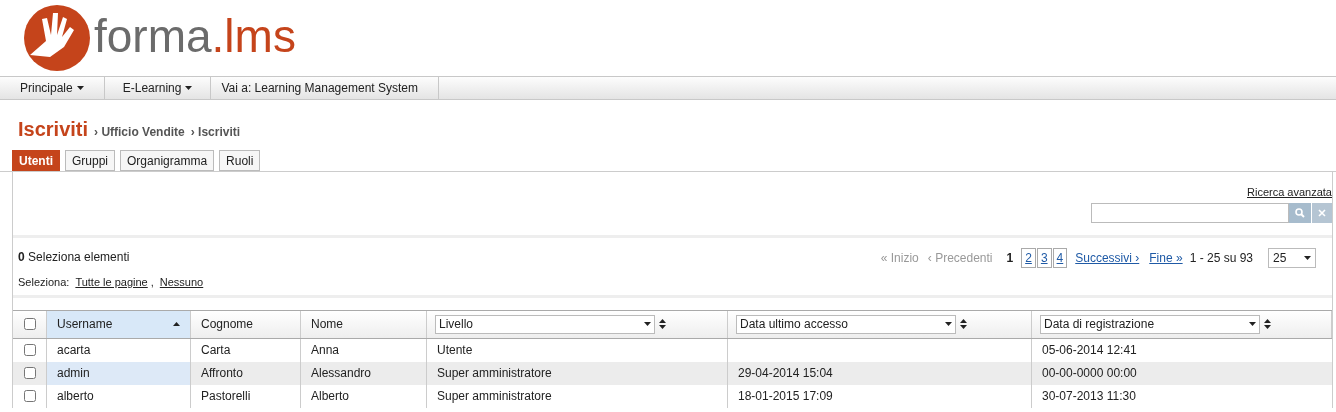 The height and width of the screenshot is (412, 1336). I want to click on close-icon, so click(1322, 212).